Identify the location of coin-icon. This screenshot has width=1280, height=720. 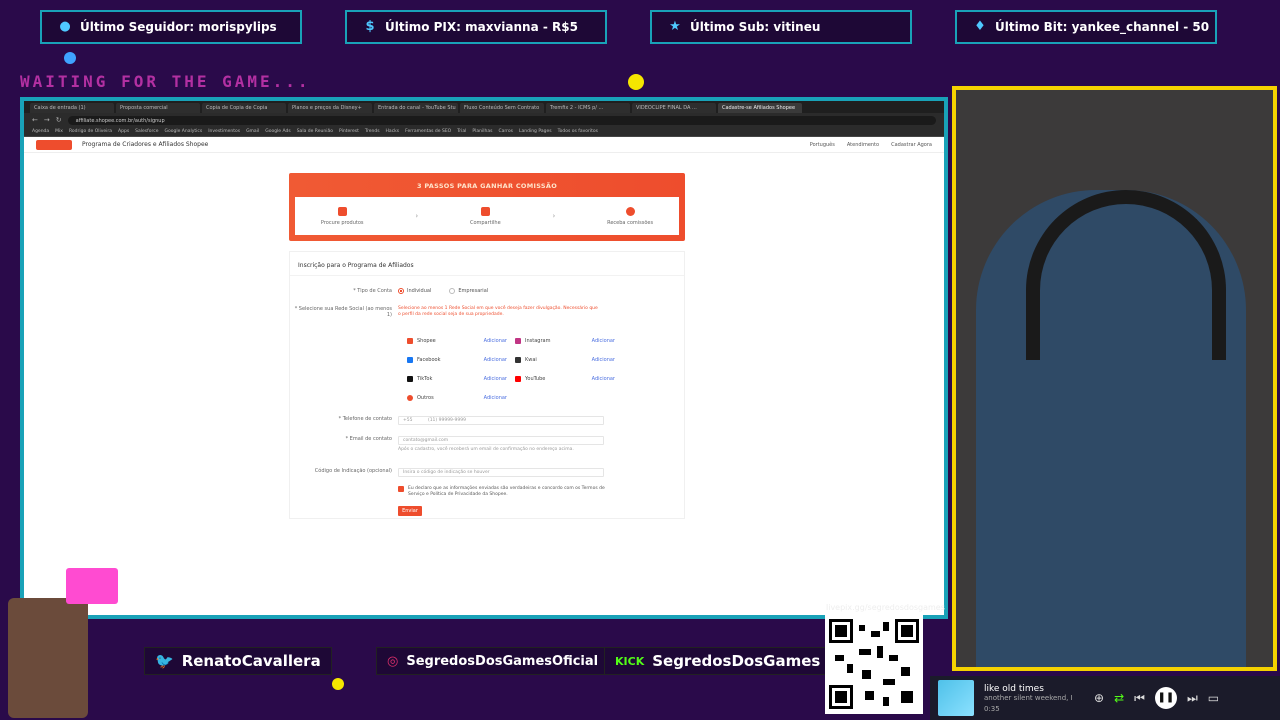
(630, 211).